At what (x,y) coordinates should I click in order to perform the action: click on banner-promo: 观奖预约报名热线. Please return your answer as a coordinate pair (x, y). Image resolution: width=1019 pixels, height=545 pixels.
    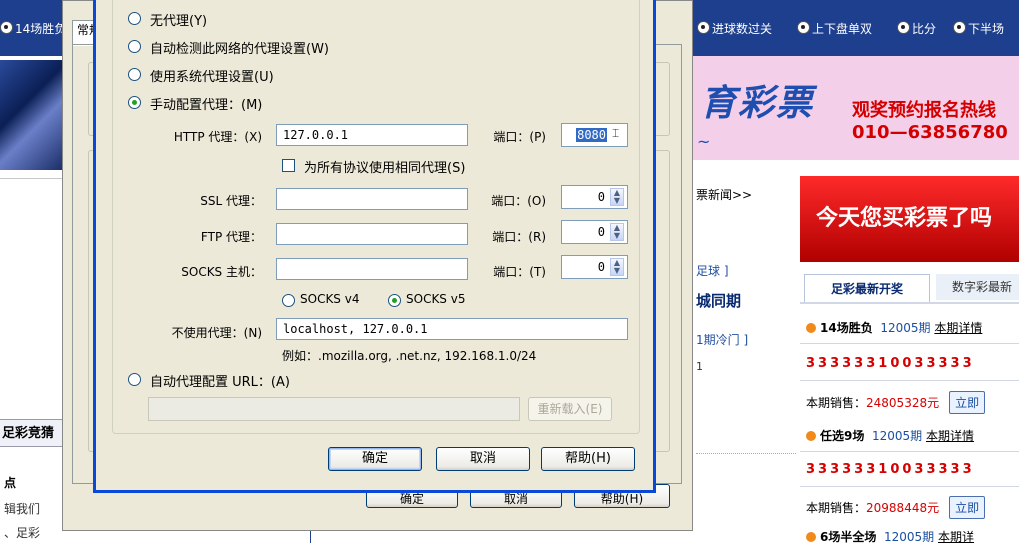
    Looking at the image, I should click on (924, 110).